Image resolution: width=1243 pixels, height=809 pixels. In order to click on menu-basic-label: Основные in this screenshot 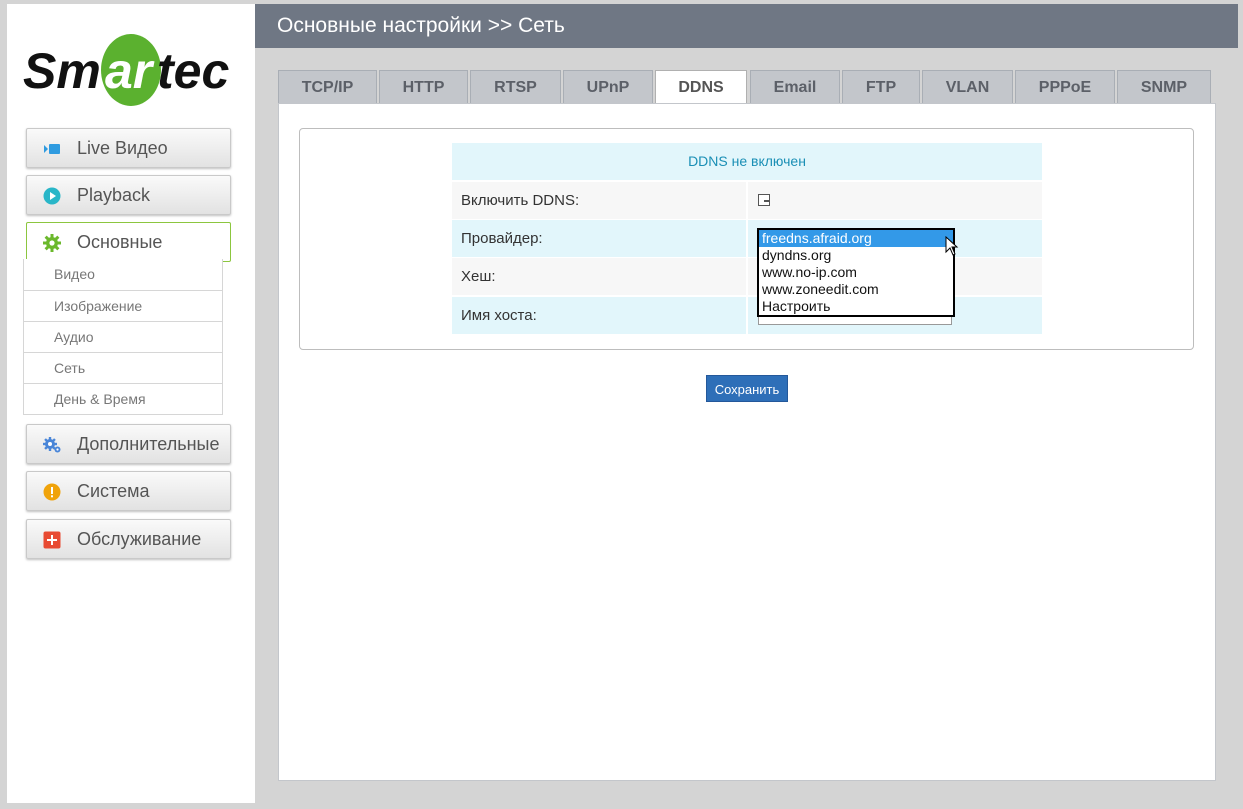, I will do `click(120, 242)`.